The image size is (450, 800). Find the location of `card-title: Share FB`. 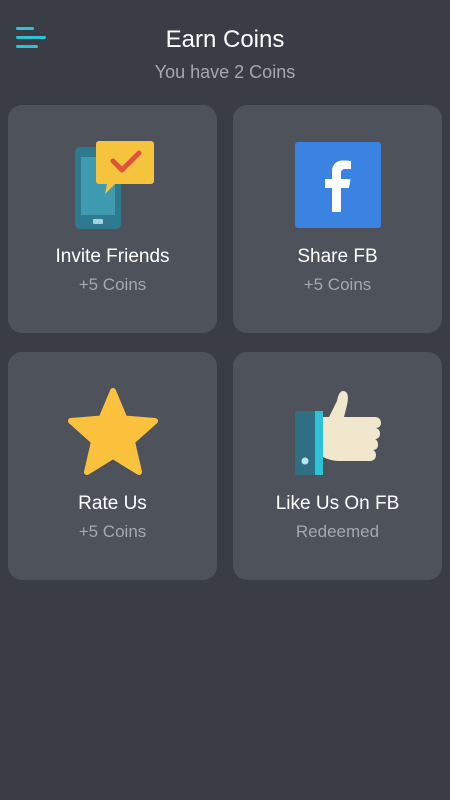

card-title: Share FB is located at coordinates (337, 256).